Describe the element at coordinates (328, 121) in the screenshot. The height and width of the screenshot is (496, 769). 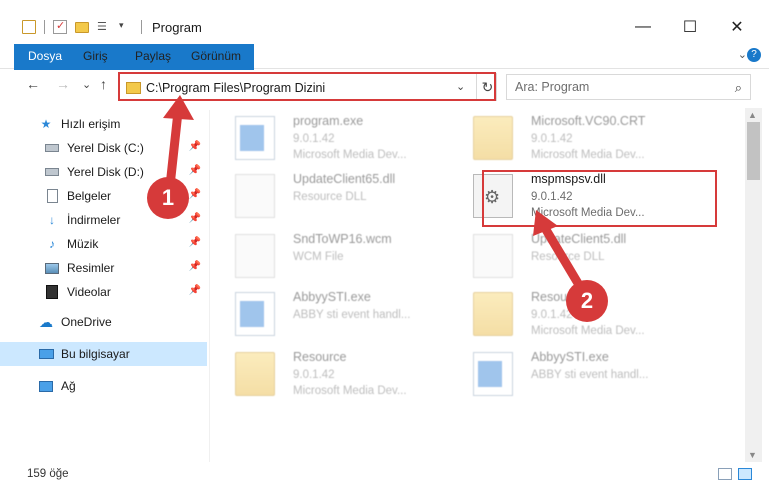
I see `file-name: program.exe` at that location.